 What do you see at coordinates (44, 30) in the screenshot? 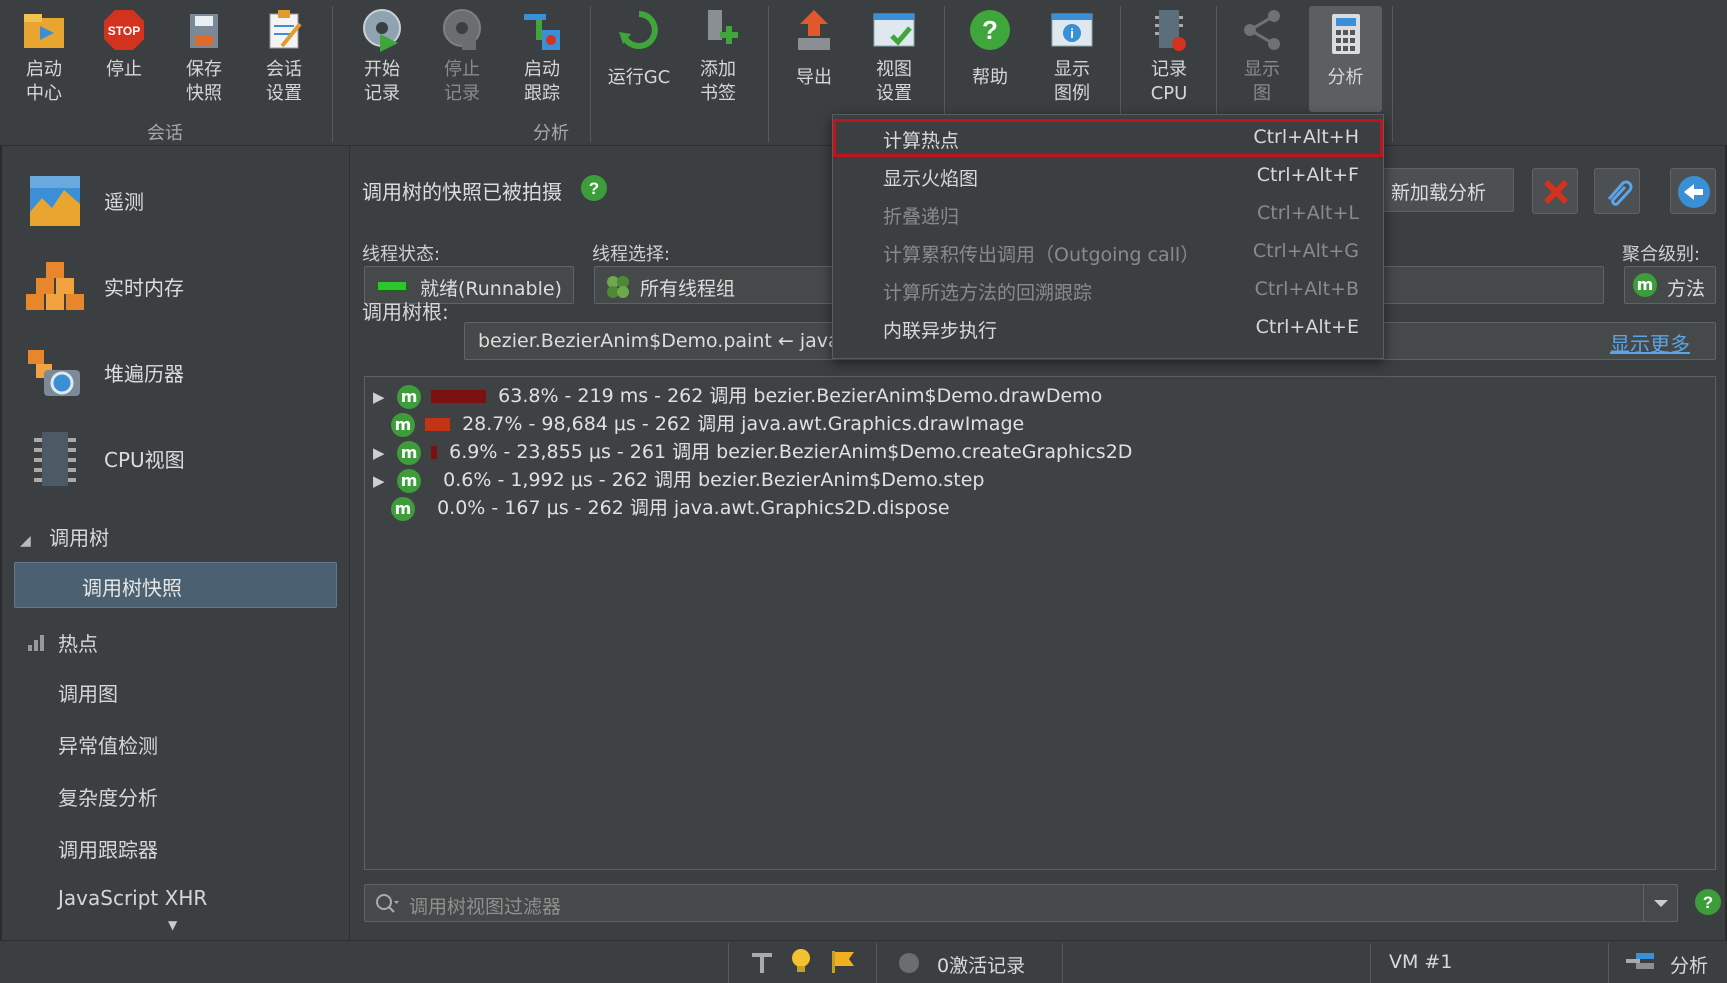
I see `folder-launch-icon` at bounding box center [44, 30].